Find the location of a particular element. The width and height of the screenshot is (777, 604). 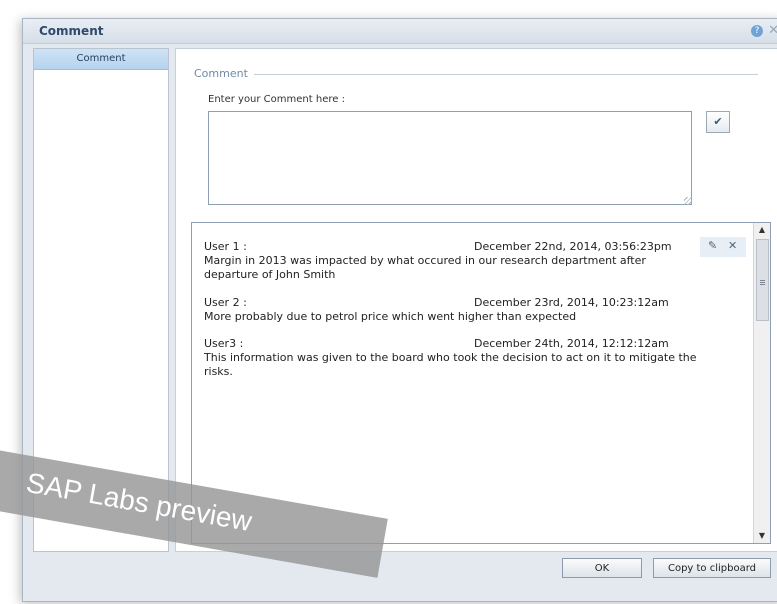

copy-to-clipboard-button: Copy to clipboard is located at coordinates (712, 568).